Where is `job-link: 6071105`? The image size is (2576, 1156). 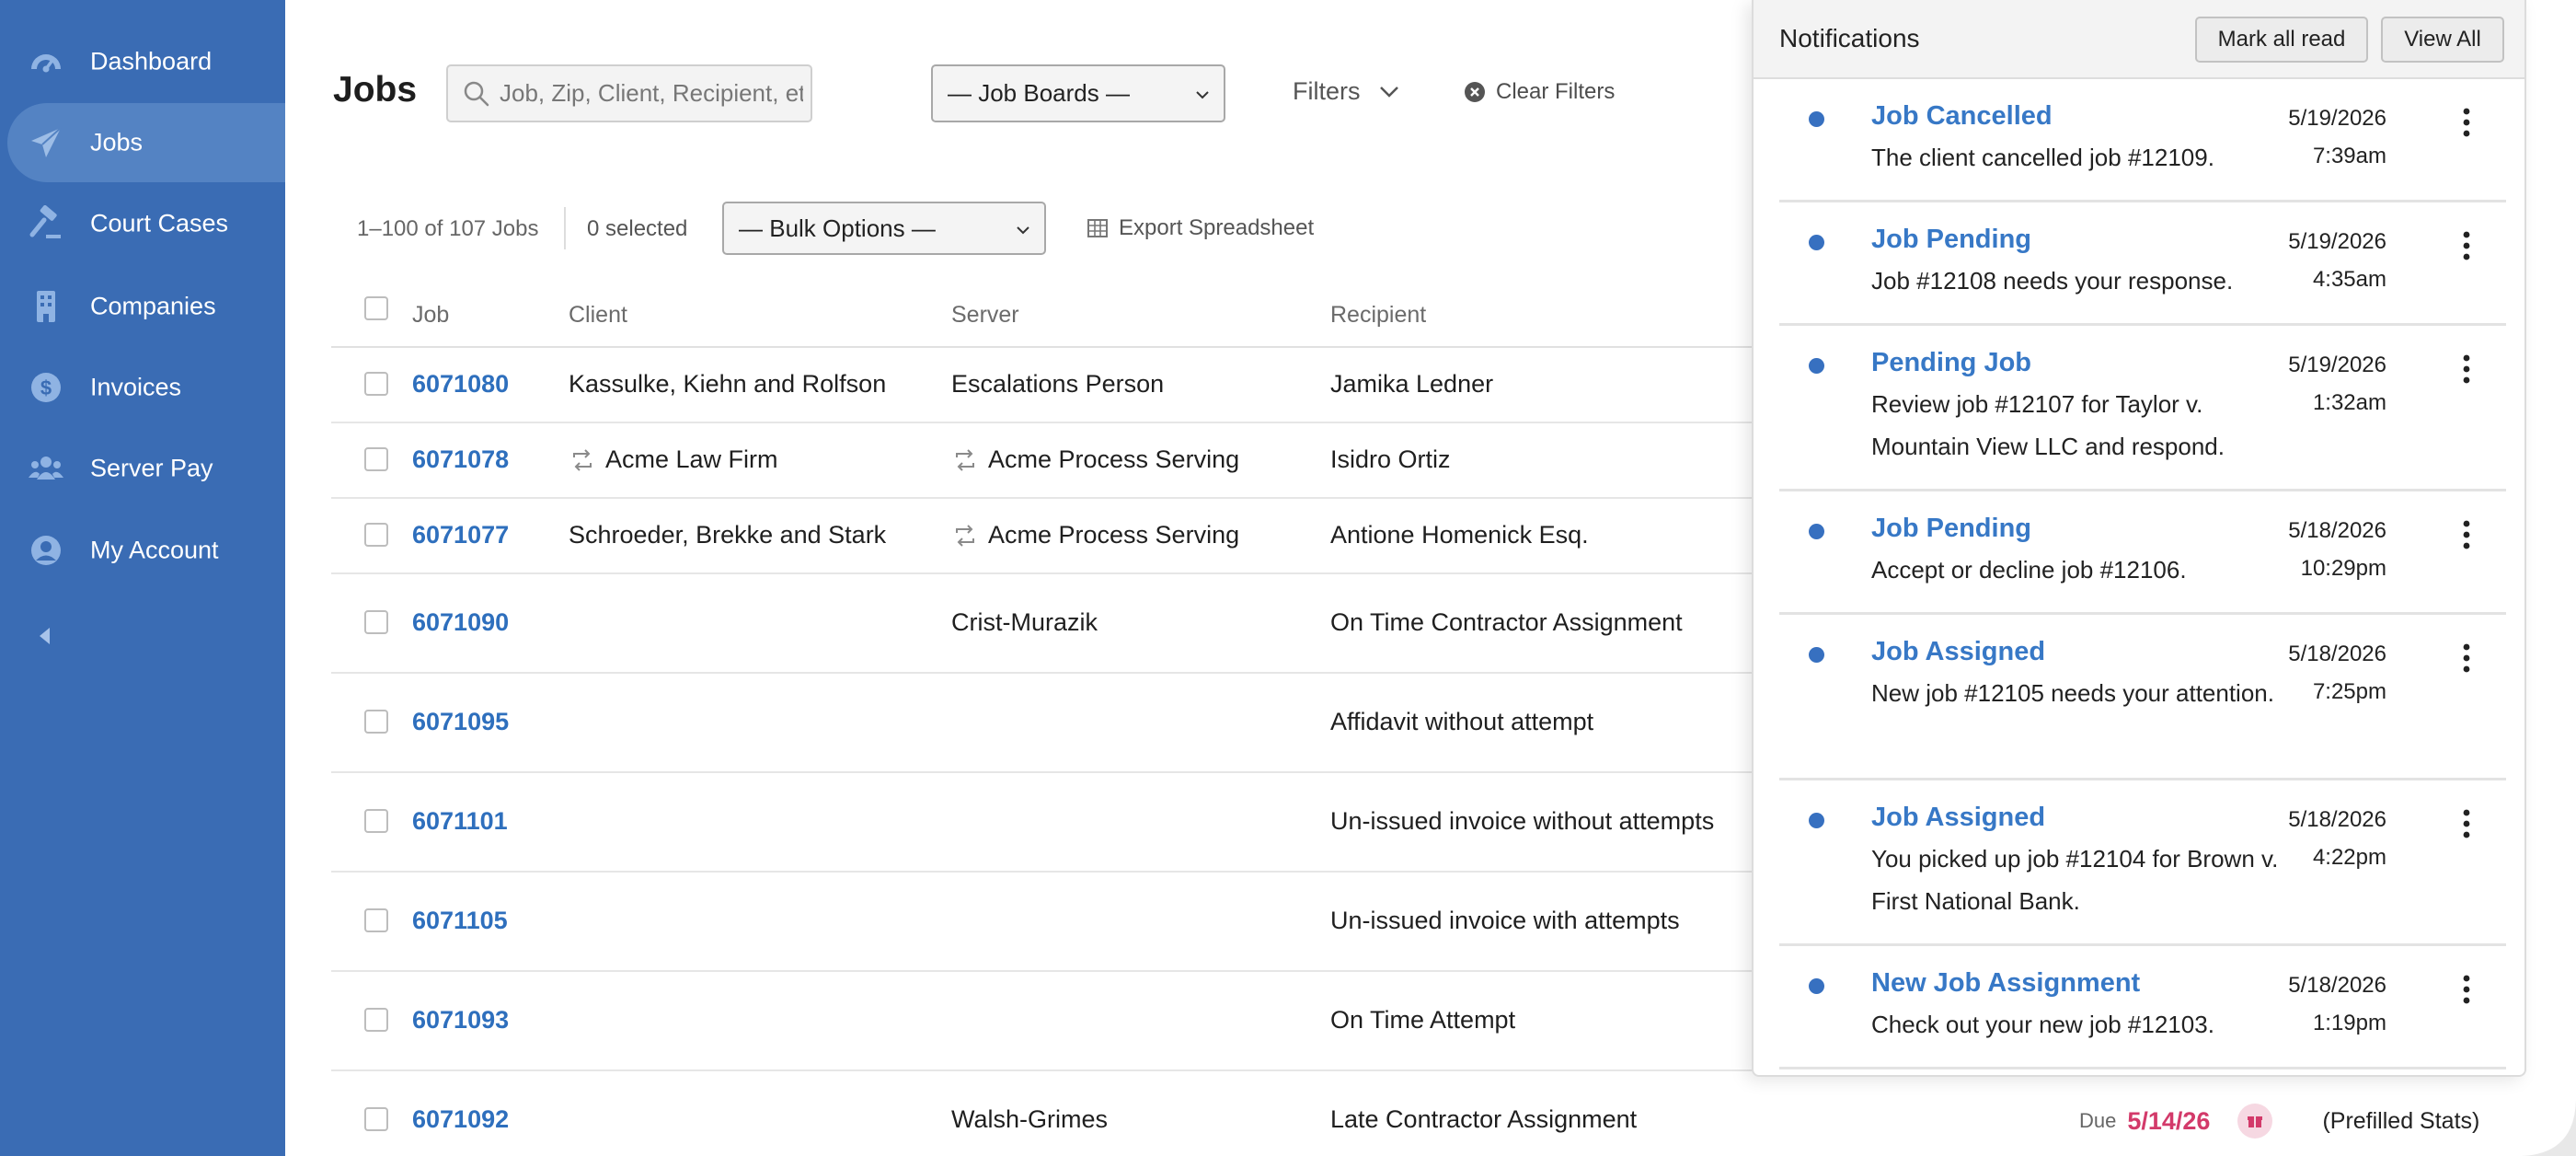 job-link: 6071105 is located at coordinates (460, 921).